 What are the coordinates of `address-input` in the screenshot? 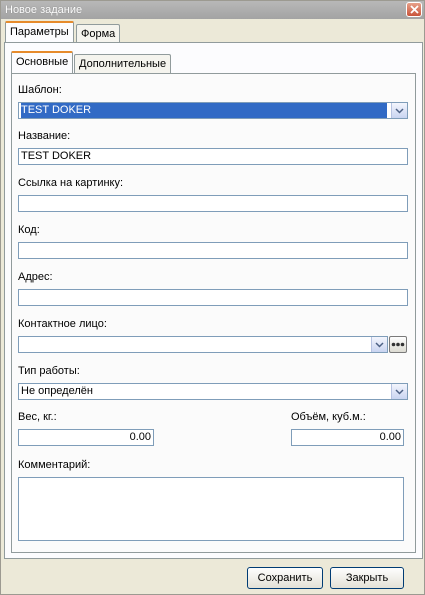 It's located at (213, 297).